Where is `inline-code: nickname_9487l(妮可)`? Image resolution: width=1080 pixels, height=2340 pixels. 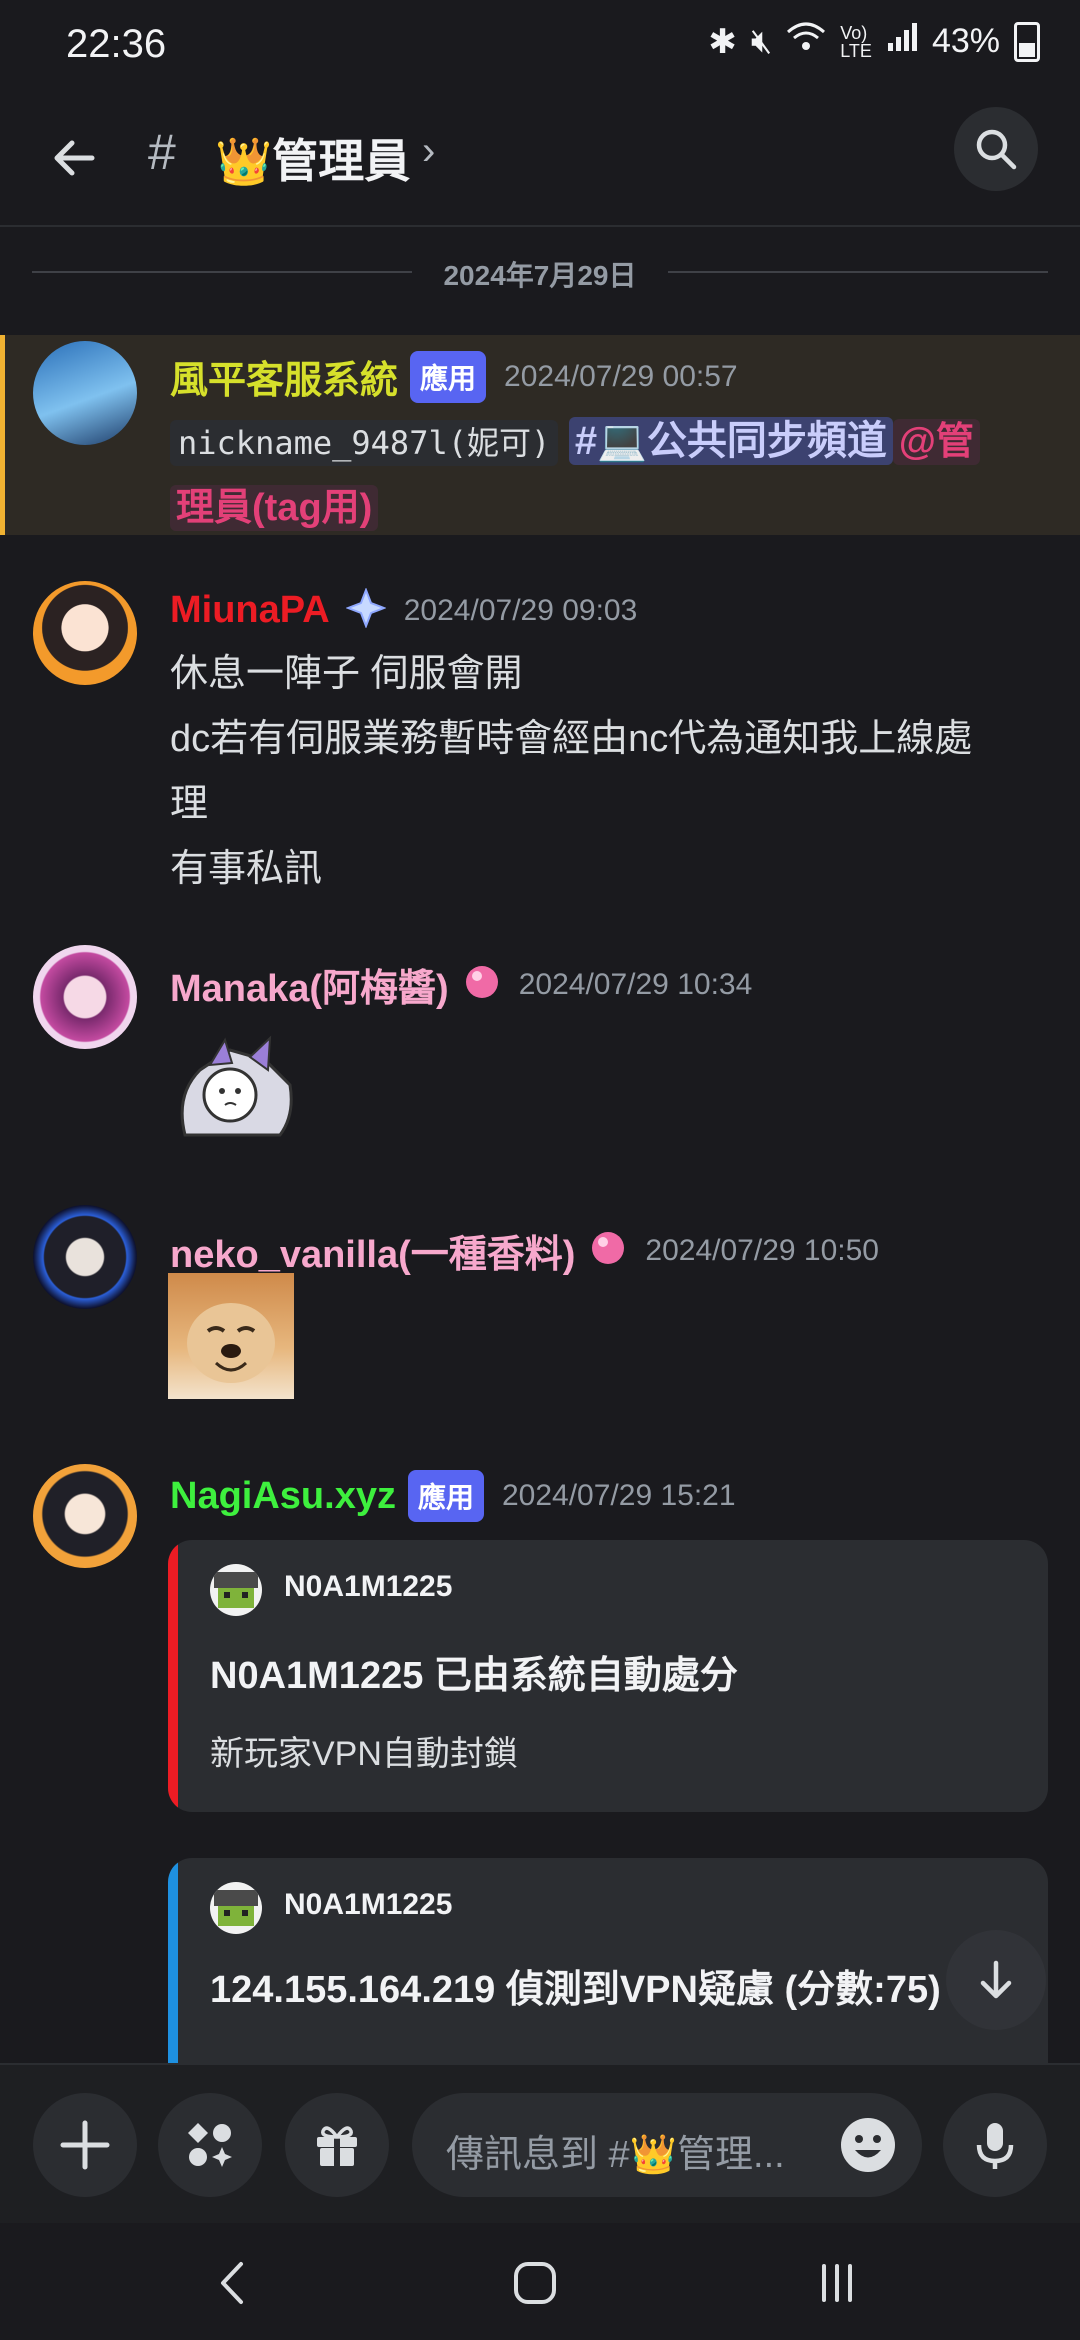
inline-code: nickname_9487l(妮可) is located at coordinates (364, 443).